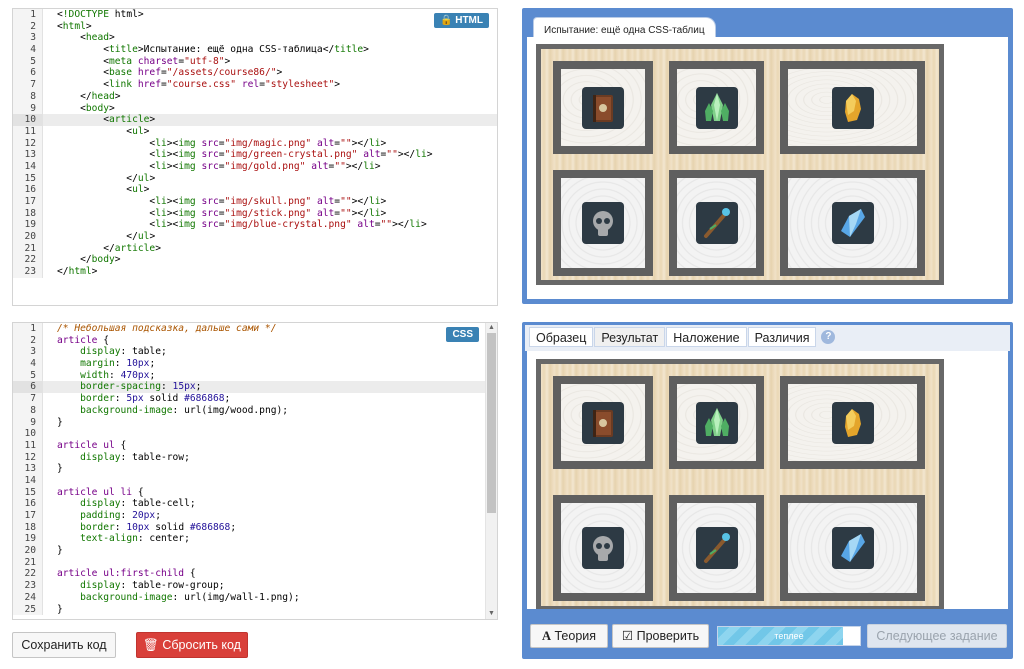  I want to click on code-line: 7 border: 5px solid #686868;, so click(255, 399).